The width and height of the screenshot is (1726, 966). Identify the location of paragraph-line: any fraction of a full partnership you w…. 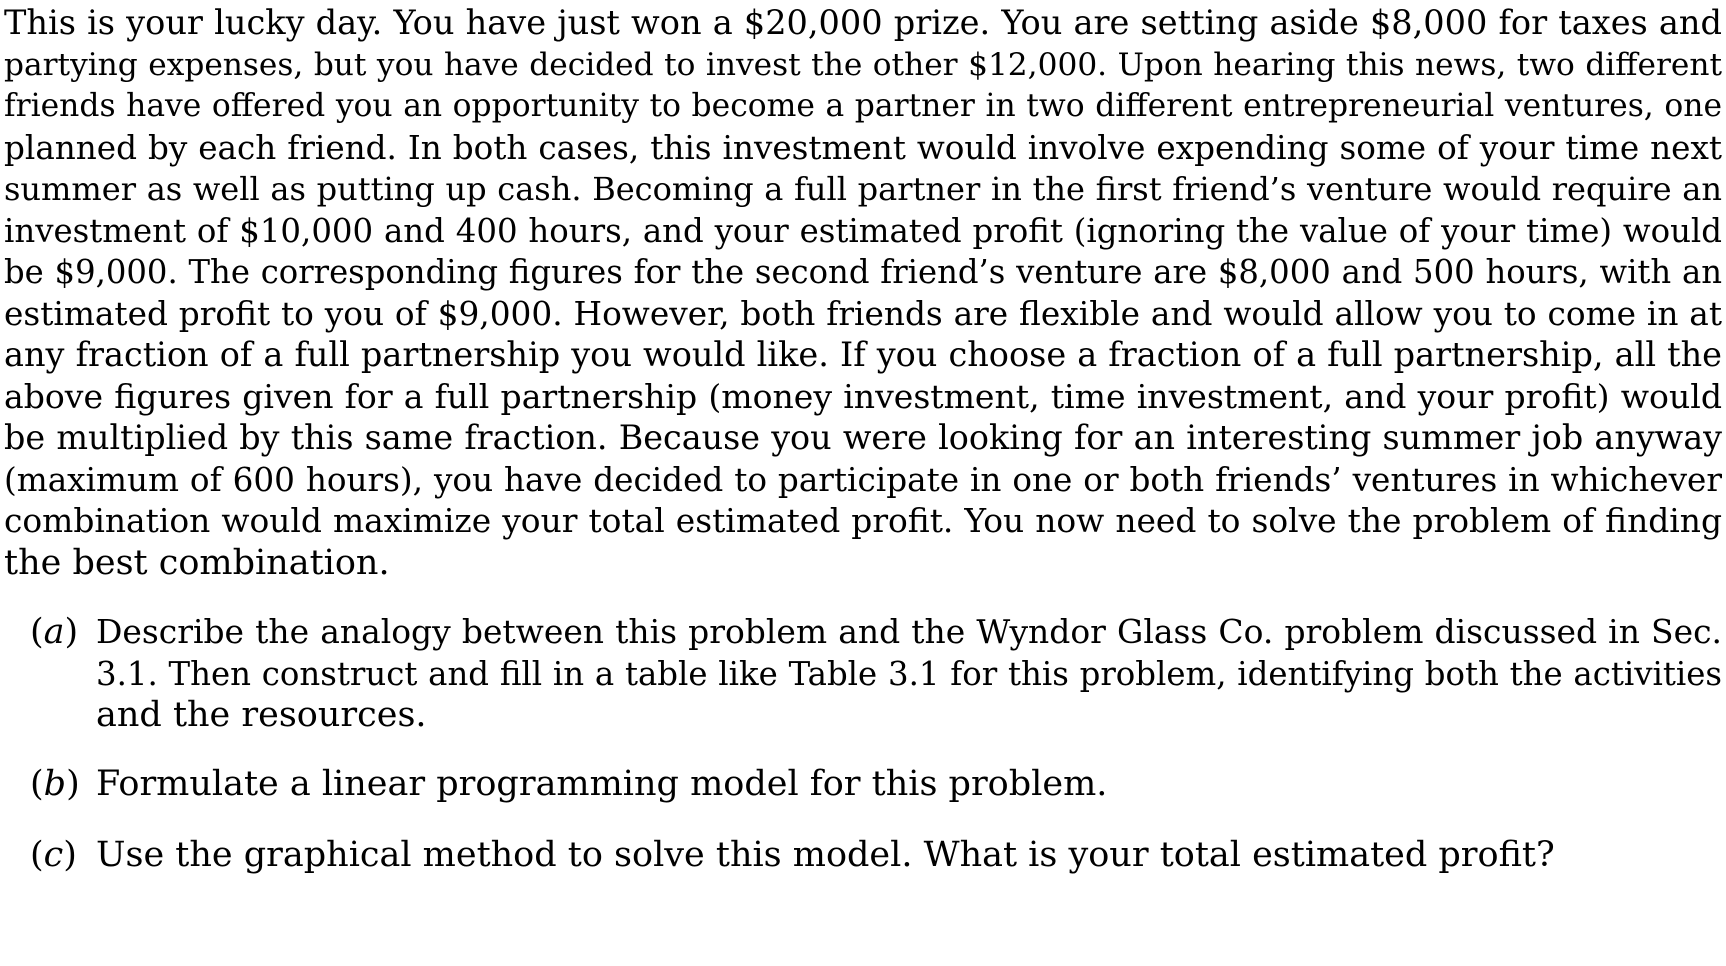
(863, 354).